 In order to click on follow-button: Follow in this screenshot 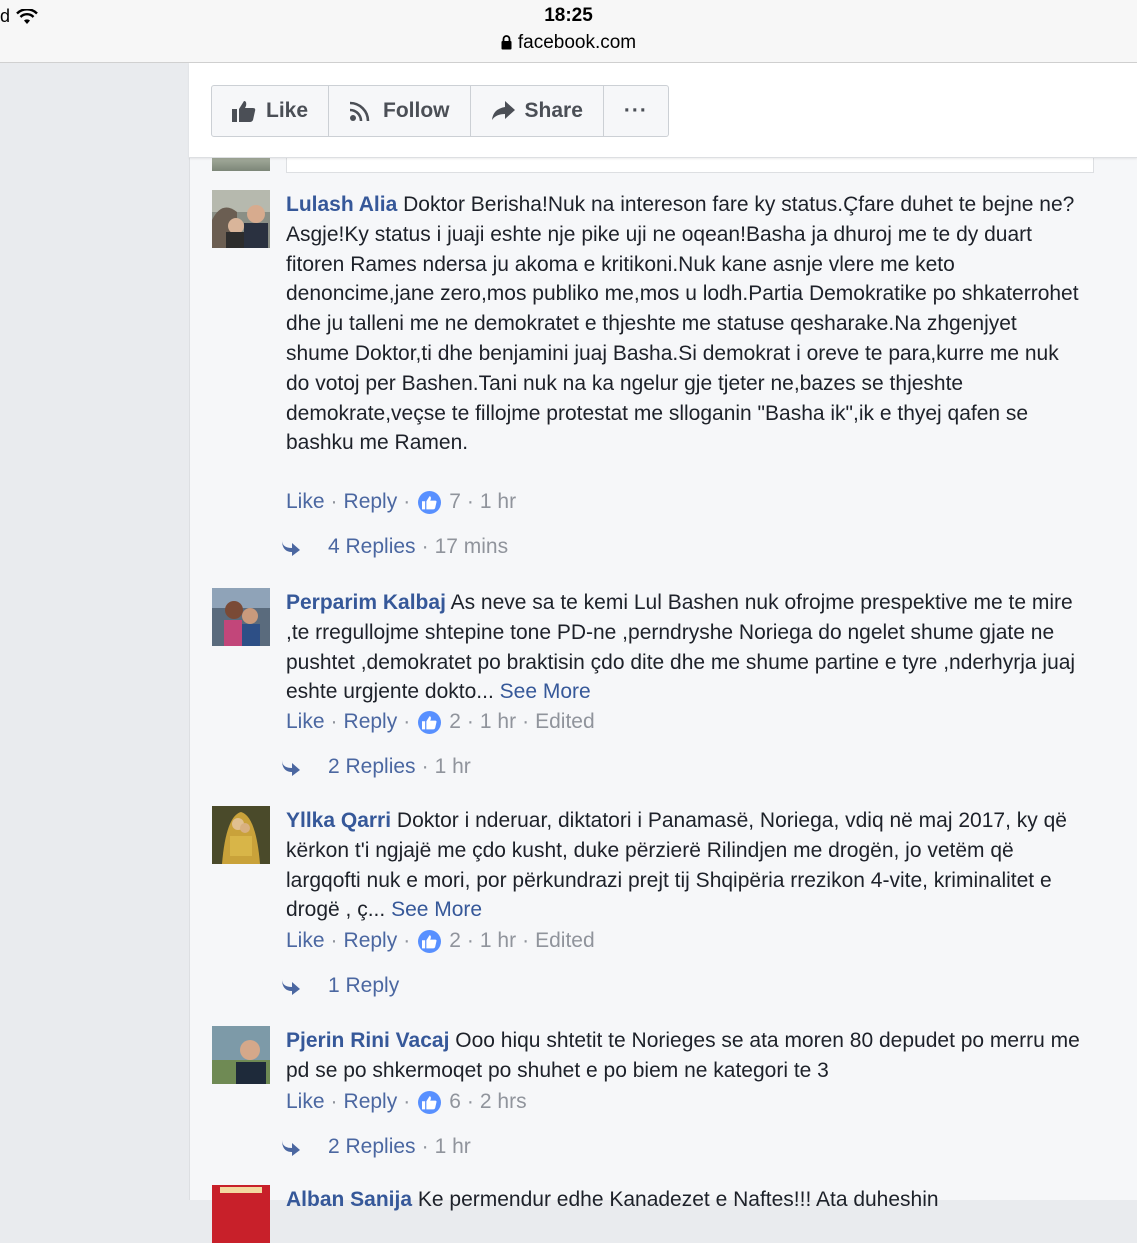, I will do `click(400, 111)`.